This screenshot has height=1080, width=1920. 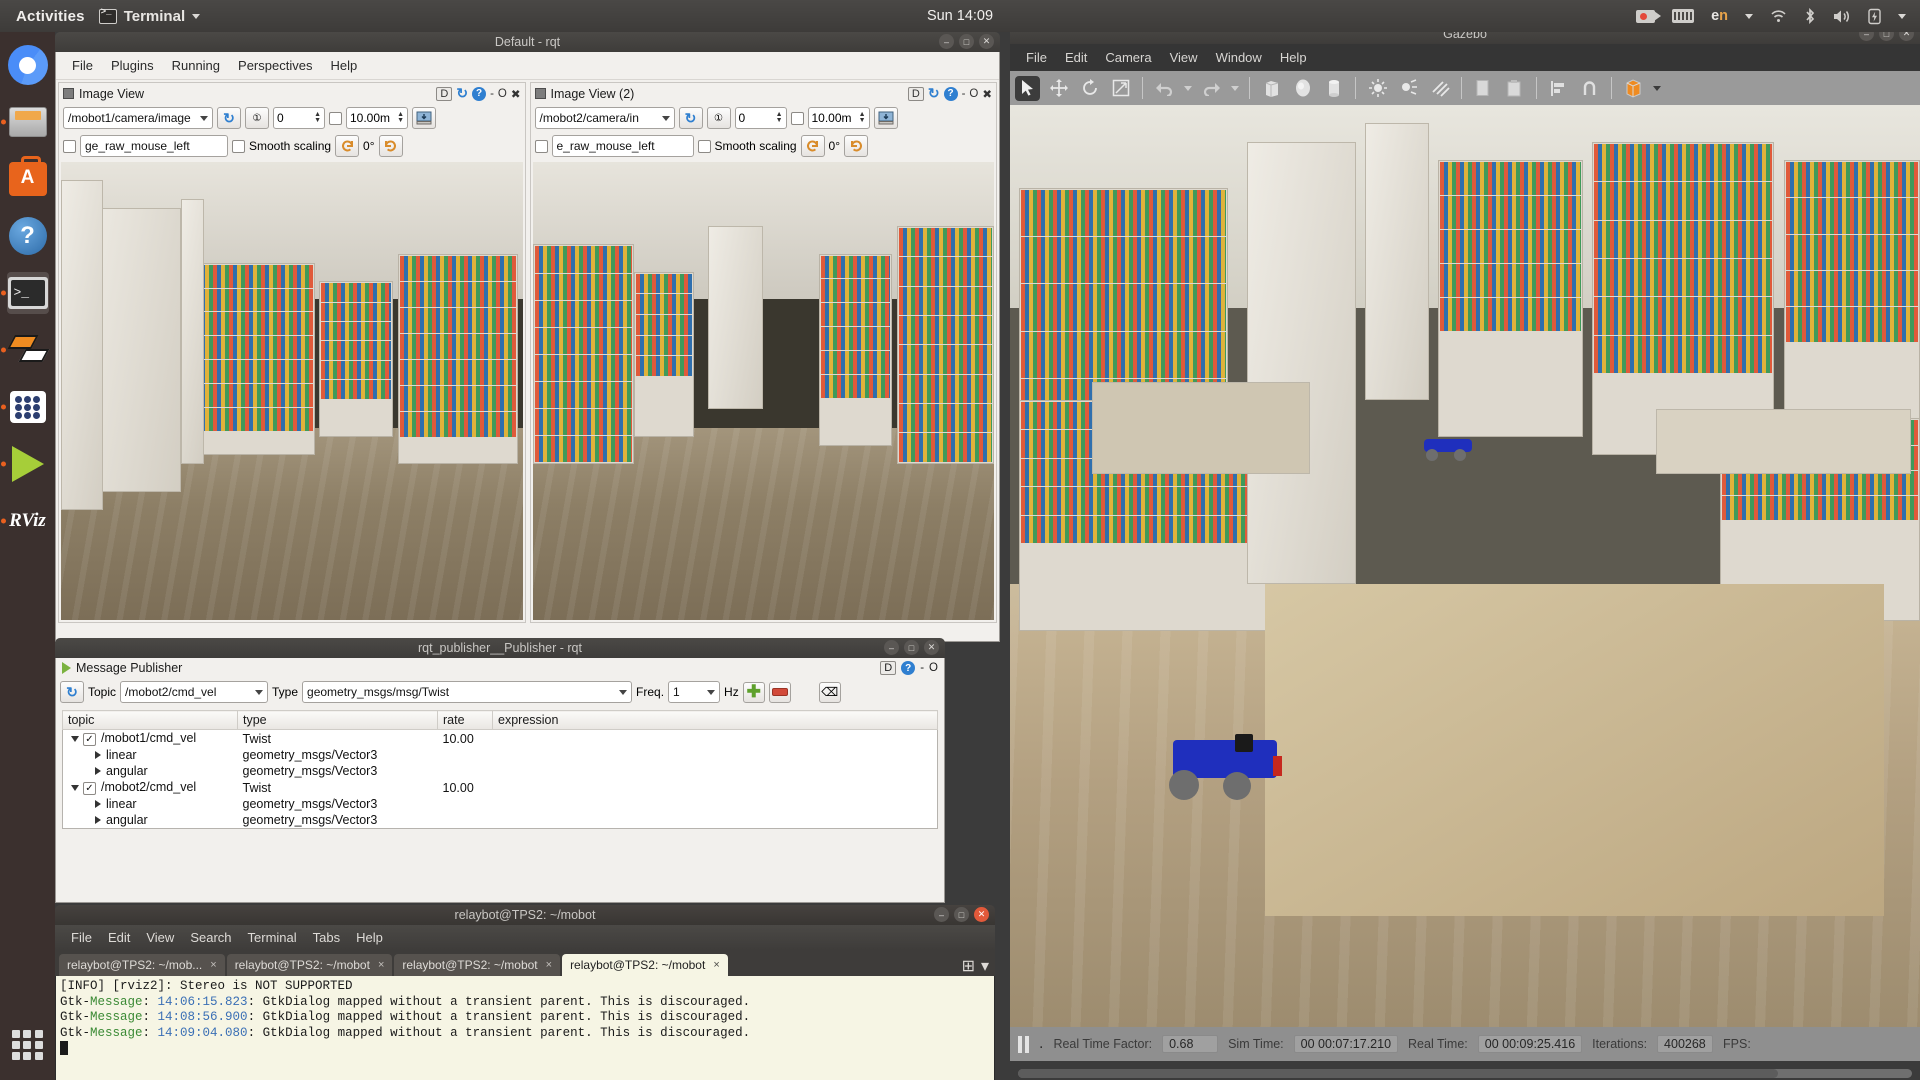 What do you see at coordinates (1058, 88) in the screenshot?
I see `translate-icon` at bounding box center [1058, 88].